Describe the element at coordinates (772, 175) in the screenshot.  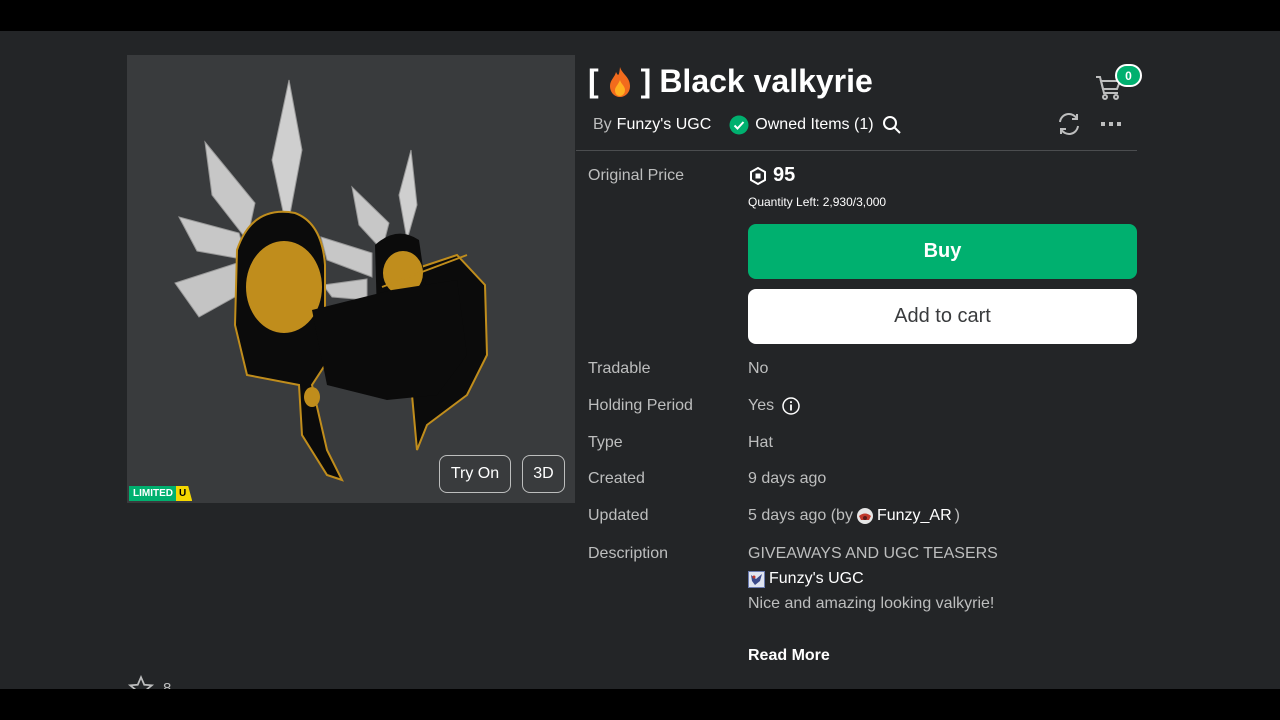
I see `price: 95` at that location.